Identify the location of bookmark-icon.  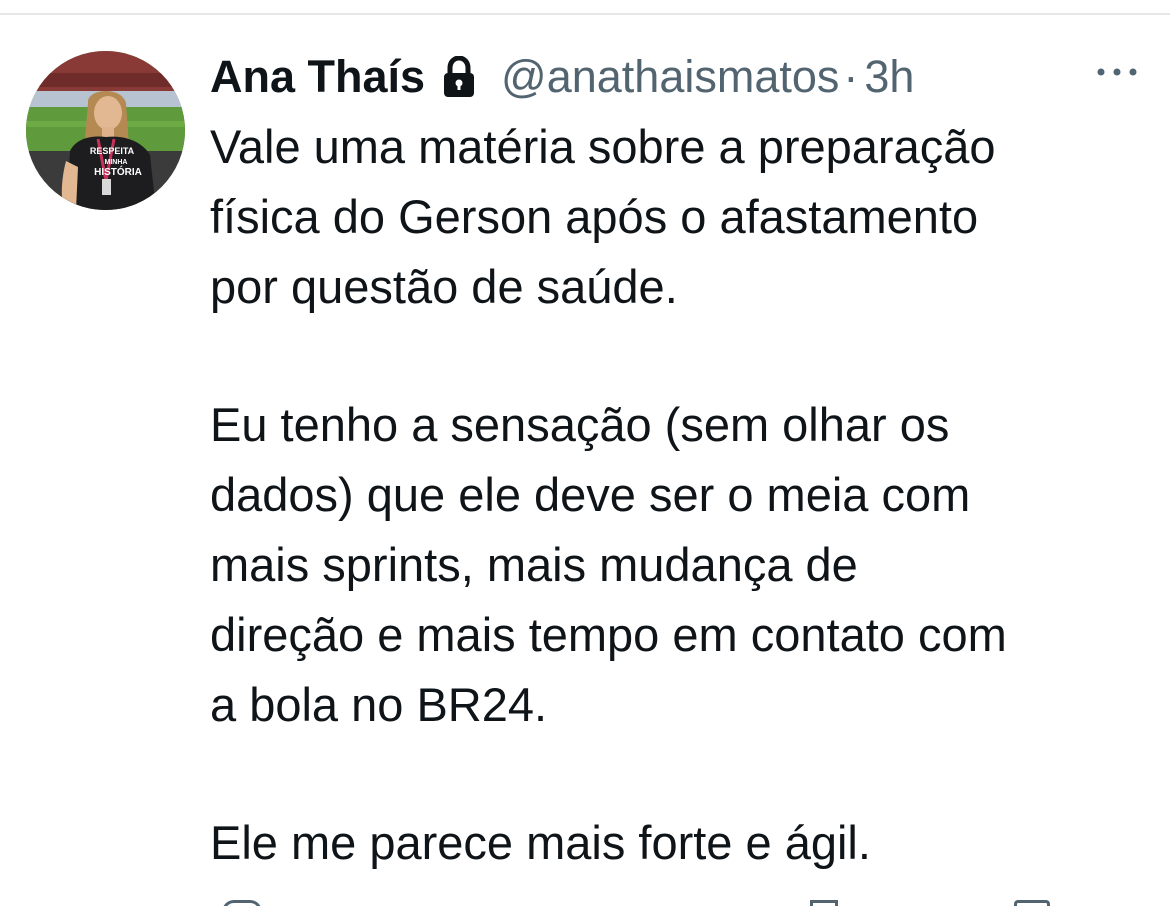
(1032, 903).